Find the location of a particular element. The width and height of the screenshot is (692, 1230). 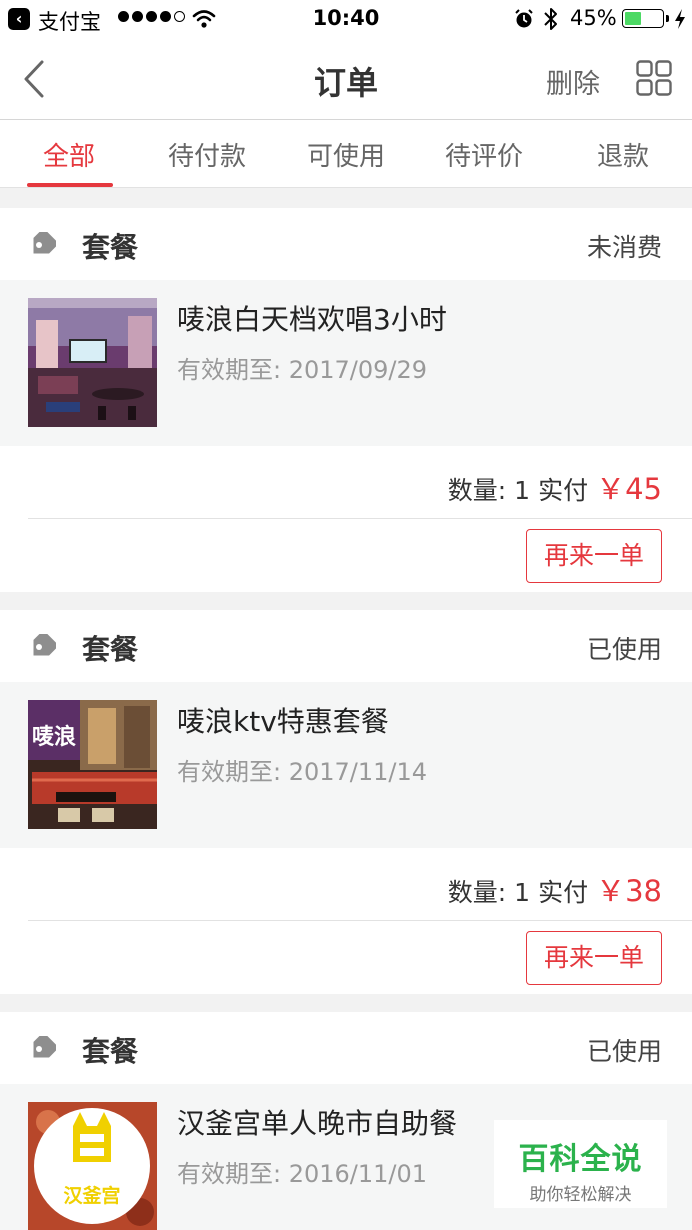

battery-fill is located at coordinates (633, 18).